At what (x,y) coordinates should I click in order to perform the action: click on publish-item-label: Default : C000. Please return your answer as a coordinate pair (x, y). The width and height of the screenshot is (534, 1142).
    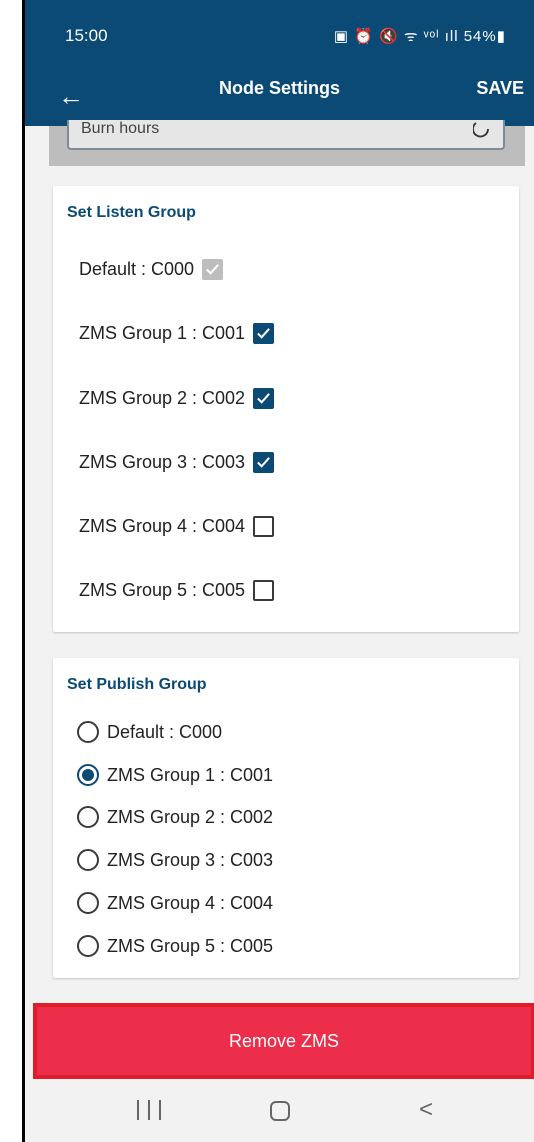
    Looking at the image, I should click on (165, 731).